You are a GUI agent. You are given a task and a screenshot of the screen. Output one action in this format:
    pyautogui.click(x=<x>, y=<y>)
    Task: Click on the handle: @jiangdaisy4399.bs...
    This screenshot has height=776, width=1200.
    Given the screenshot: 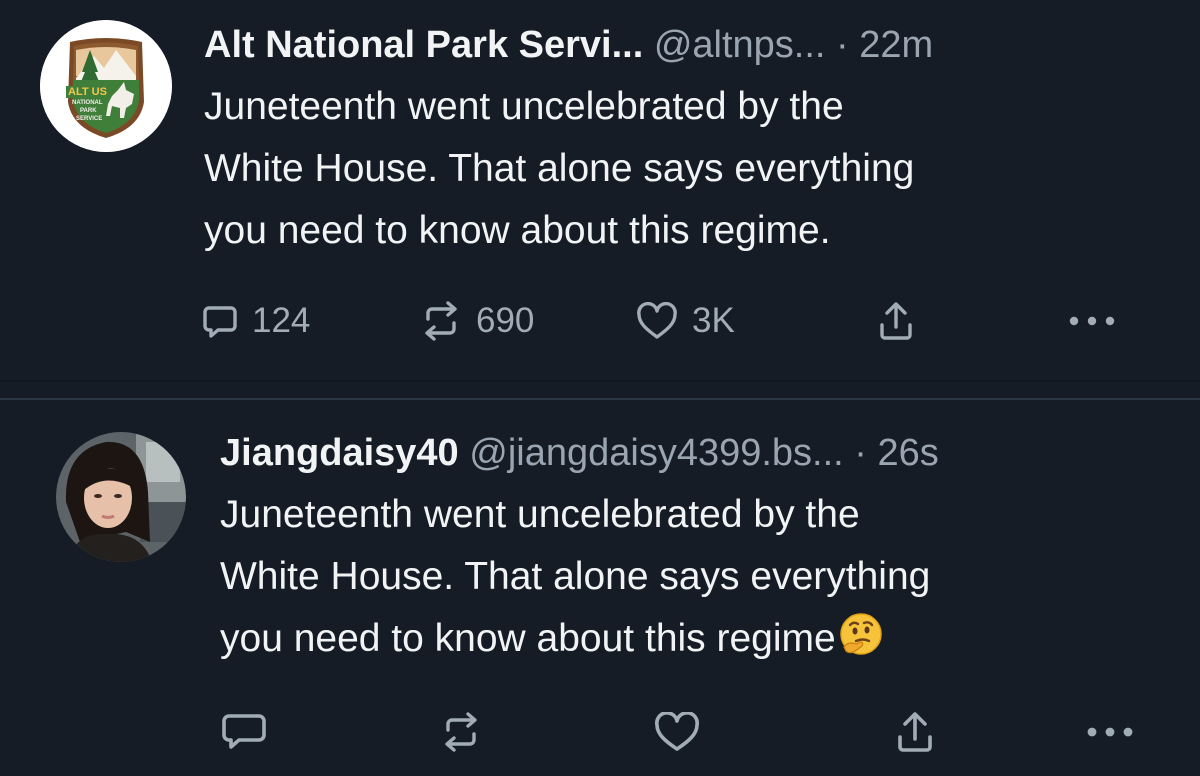 What is the action you would take?
    pyautogui.click(x=656, y=453)
    